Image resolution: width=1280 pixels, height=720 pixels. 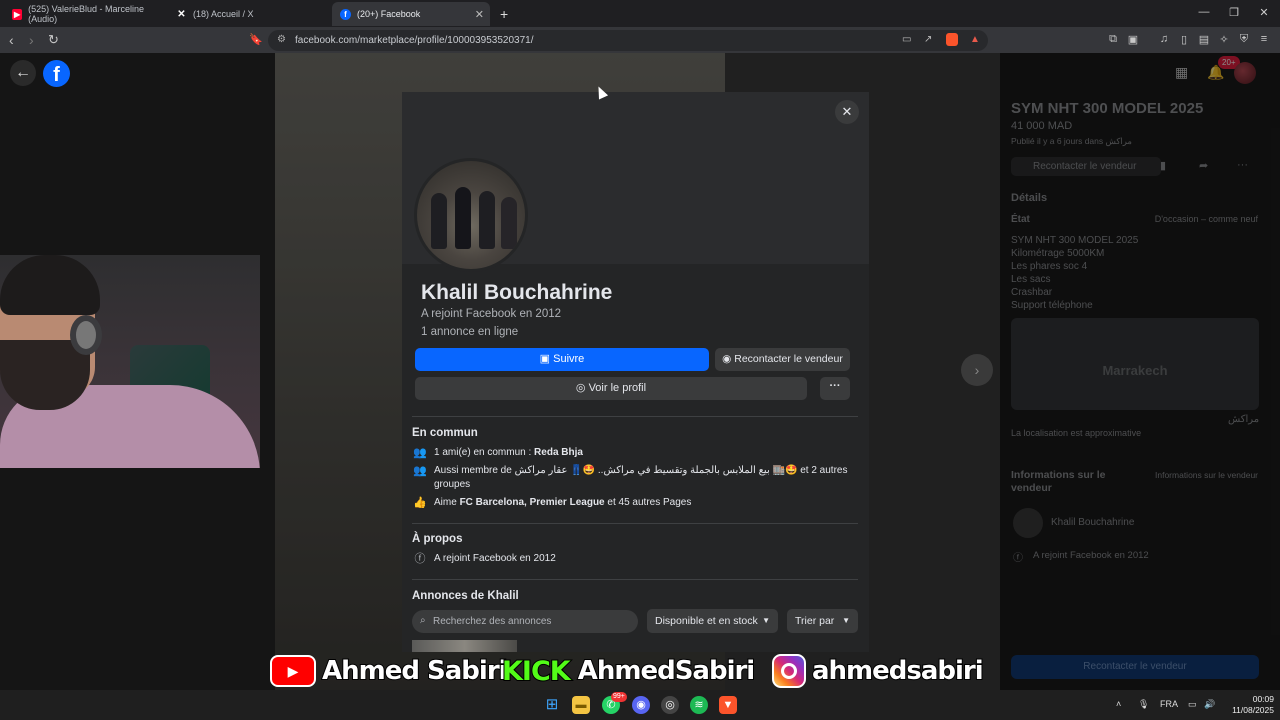 What do you see at coordinates (17, 14) in the screenshot?
I see `youtube-icon: ▶` at bounding box center [17, 14].